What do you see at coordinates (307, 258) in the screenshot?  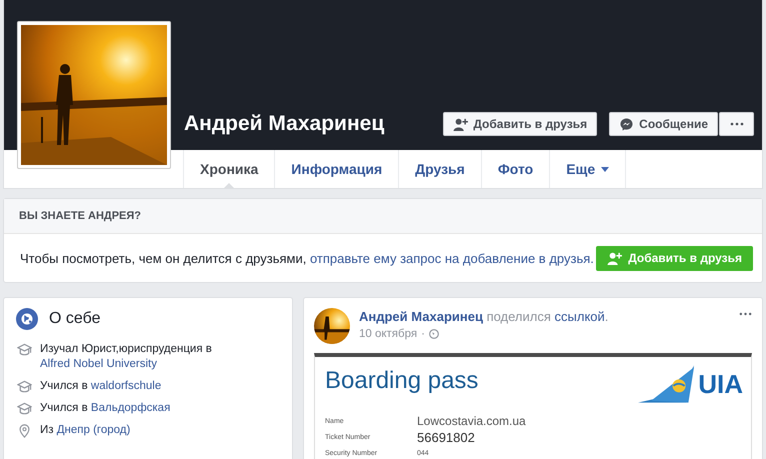 I see `friend-request-text: Чтобы посмотреть, чем он делится с друзьями, отправьте ему запрос на добавление в друзья.` at bounding box center [307, 258].